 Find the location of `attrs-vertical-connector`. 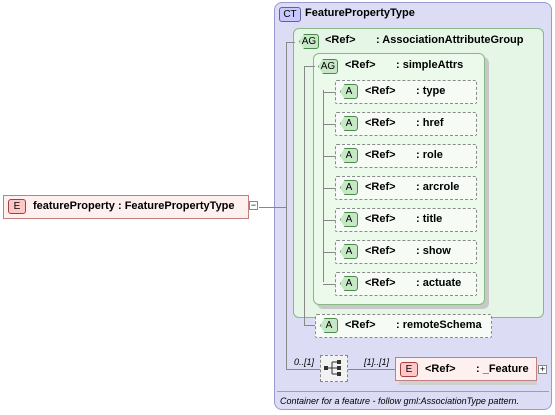

attrs-vertical-connector is located at coordinates (323, 186).